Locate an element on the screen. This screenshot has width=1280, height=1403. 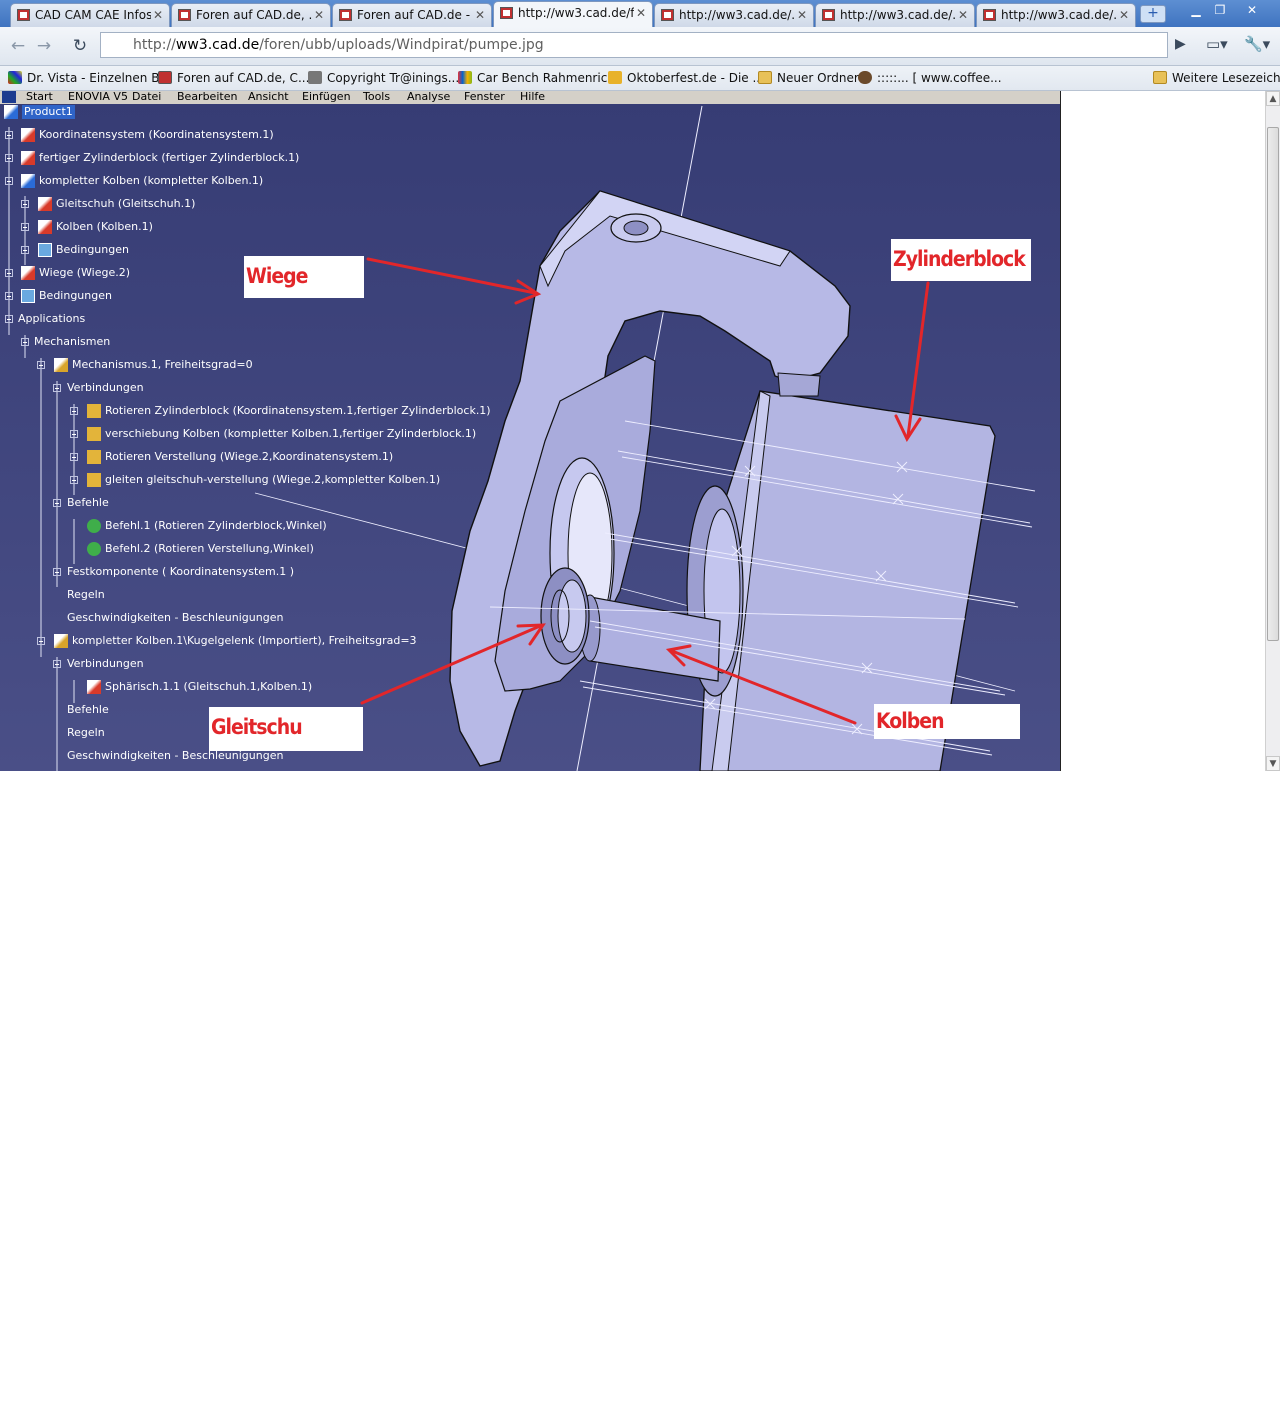
new-tab-button: + is located at coordinates (1153, 14).